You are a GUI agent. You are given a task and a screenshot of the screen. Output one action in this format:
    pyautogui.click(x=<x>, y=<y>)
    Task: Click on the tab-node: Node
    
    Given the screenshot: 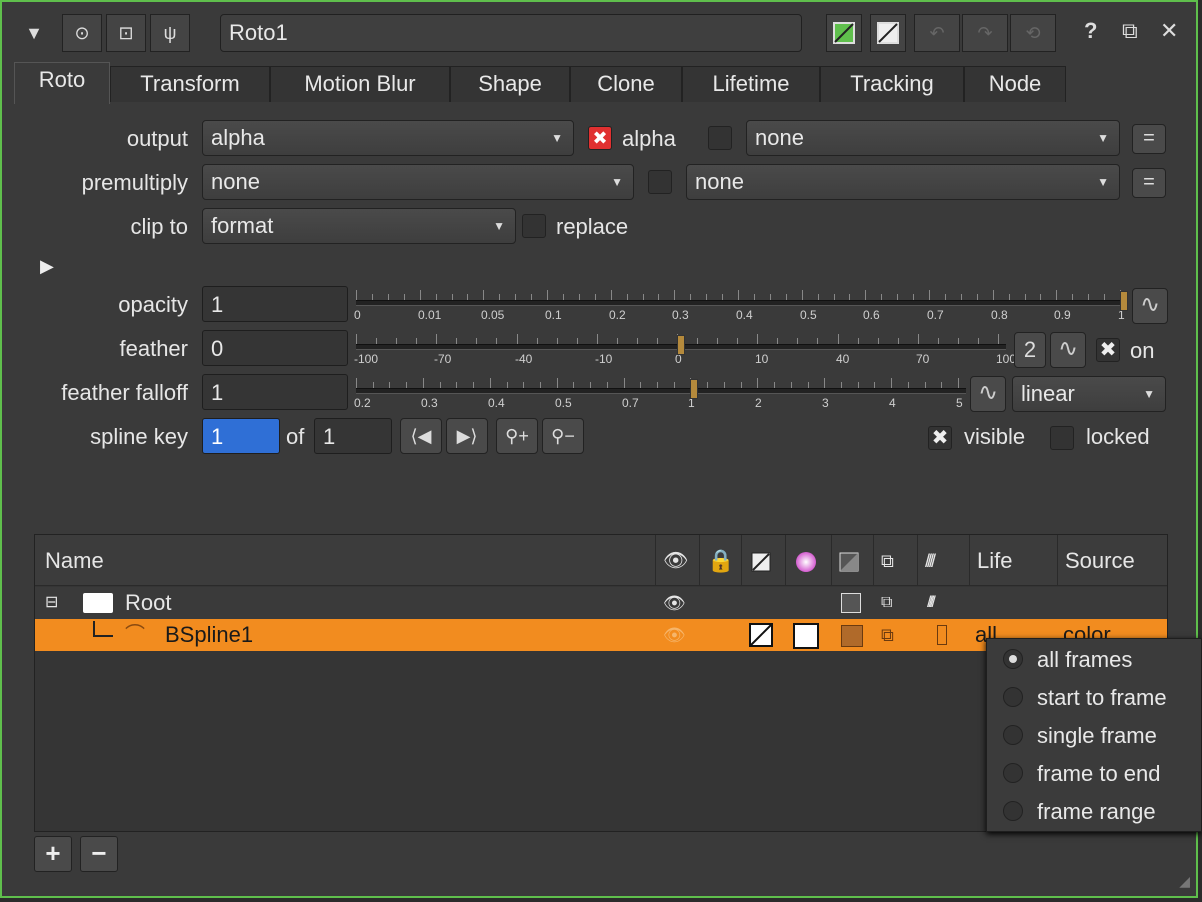 What is the action you would take?
    pyautogui.click(x=1015, y=84)
    